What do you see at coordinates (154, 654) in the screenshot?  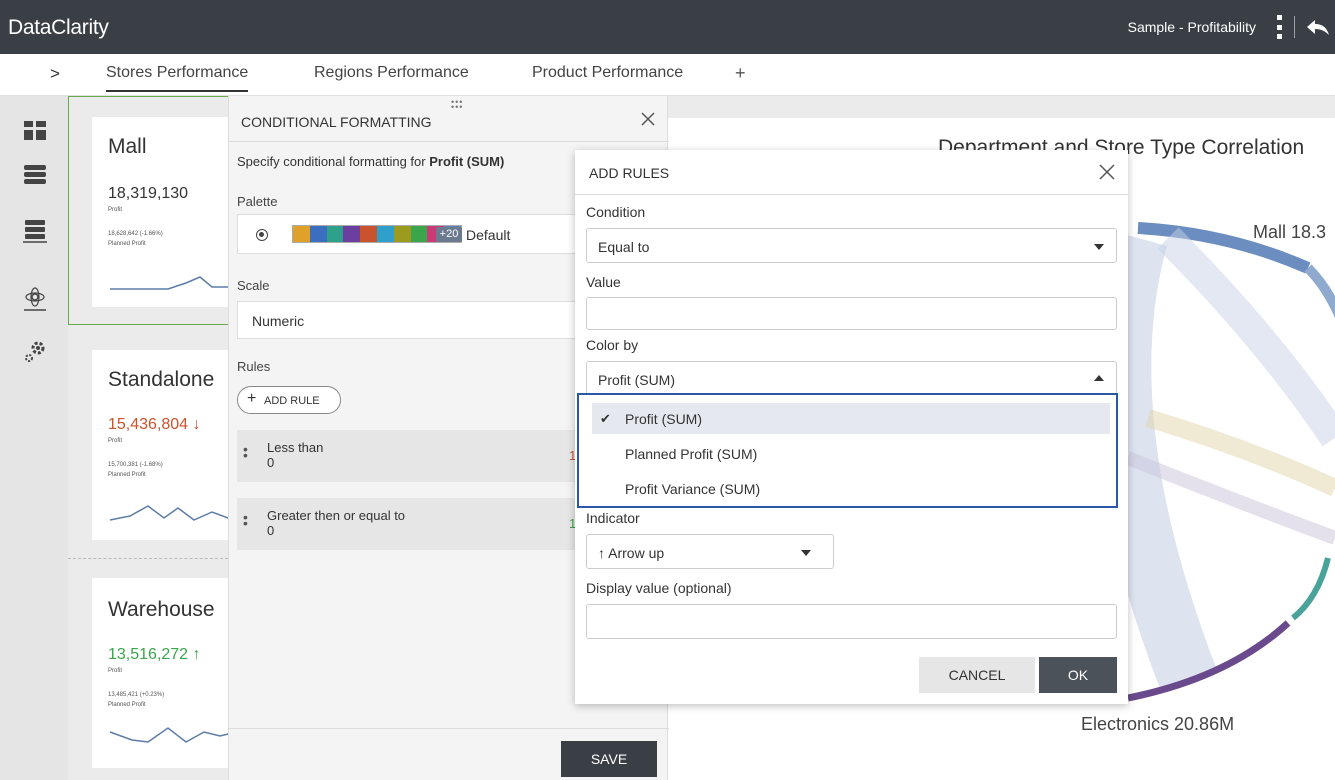 I see `kpi-value: 13,516,272 ↑` at bounding box center [154, 654].